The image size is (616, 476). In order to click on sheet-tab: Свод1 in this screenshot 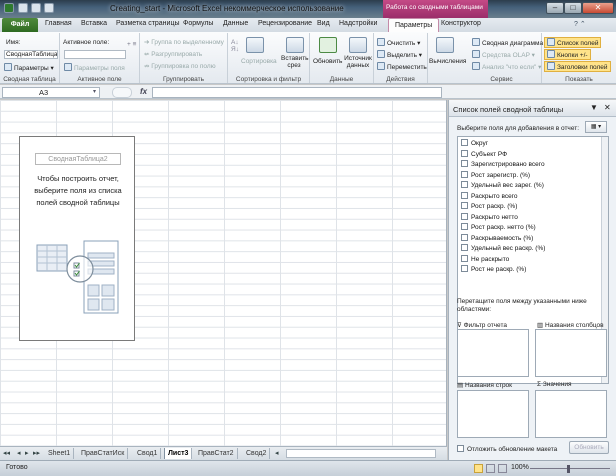, I will do `click(148, 453)`.